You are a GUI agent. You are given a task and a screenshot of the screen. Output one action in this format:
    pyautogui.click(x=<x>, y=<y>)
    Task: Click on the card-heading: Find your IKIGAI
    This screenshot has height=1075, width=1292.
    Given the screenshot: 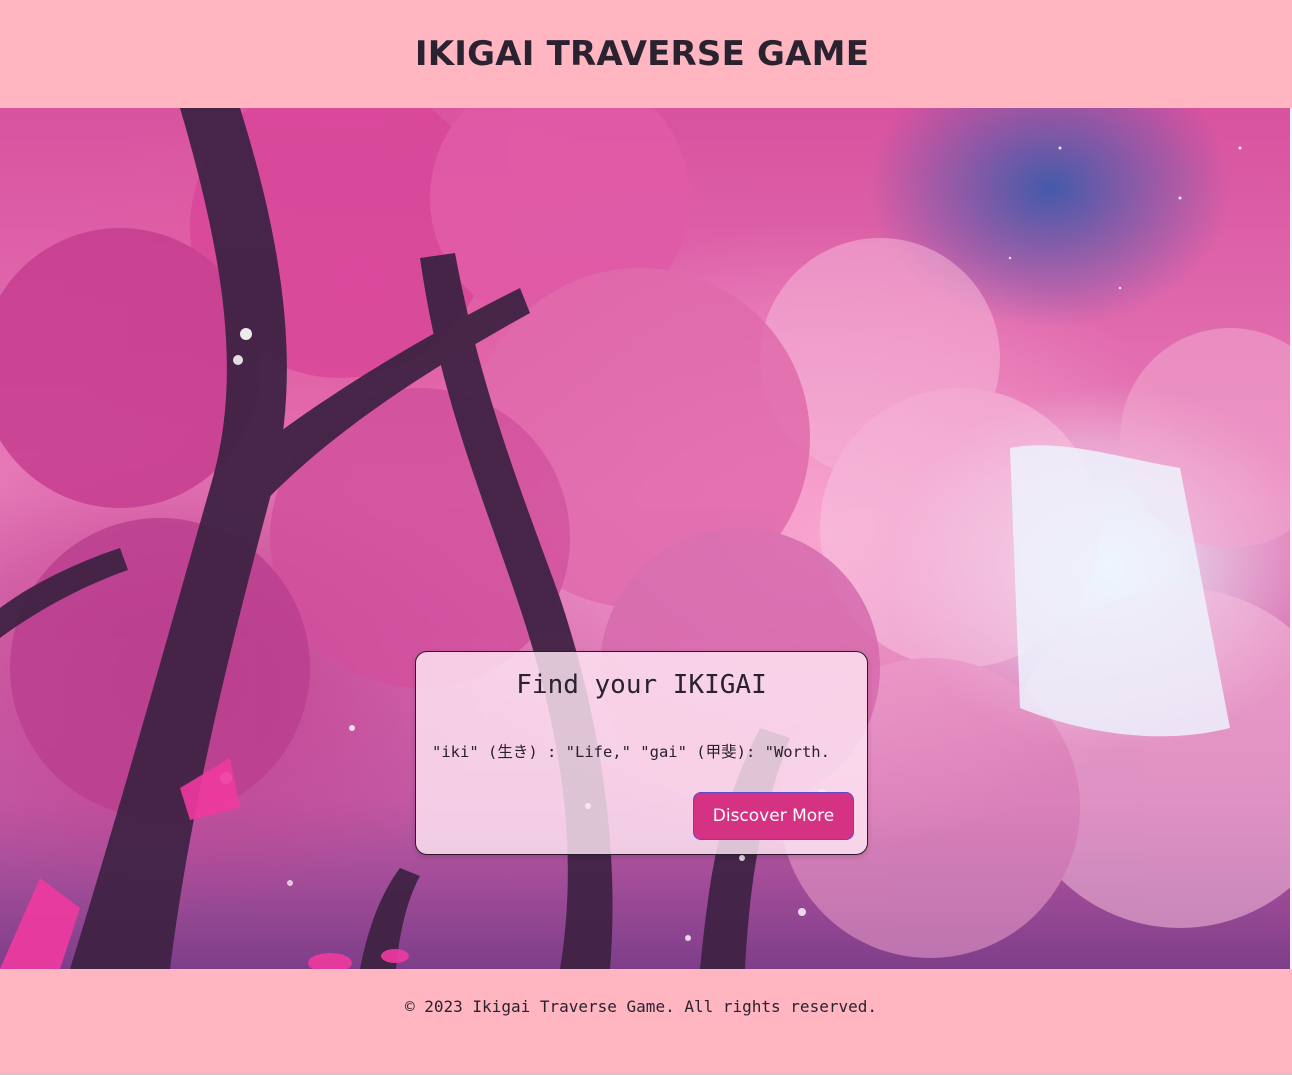 What is the action you would take?
    pyautogui.click(x=641, y=685)
    